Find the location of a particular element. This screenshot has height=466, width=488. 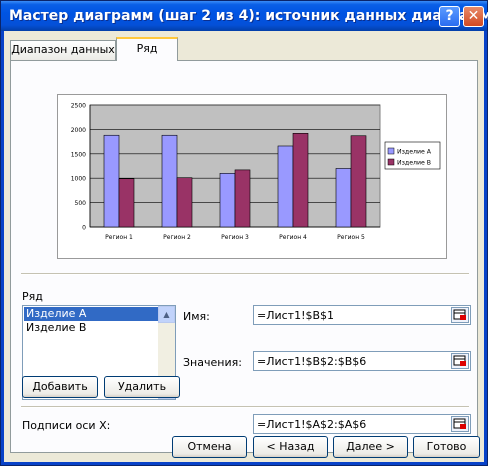

name-field-label: Имя: is located at coordinates (196, 316).